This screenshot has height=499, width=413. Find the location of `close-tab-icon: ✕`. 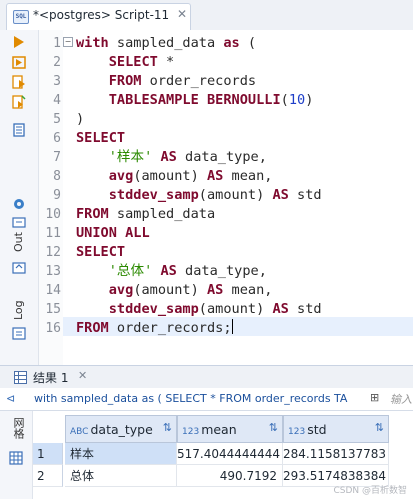

close-tab-icon: ✕ is located at coordinates (182, 14).